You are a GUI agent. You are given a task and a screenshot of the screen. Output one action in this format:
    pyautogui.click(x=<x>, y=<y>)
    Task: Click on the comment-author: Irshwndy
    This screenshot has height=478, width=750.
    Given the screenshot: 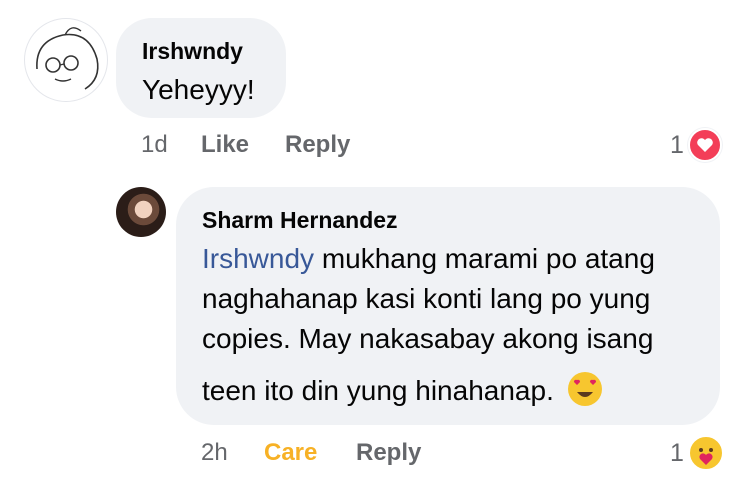 What is the action you would take?
    pyautogui.click(x=192, y=51)
    